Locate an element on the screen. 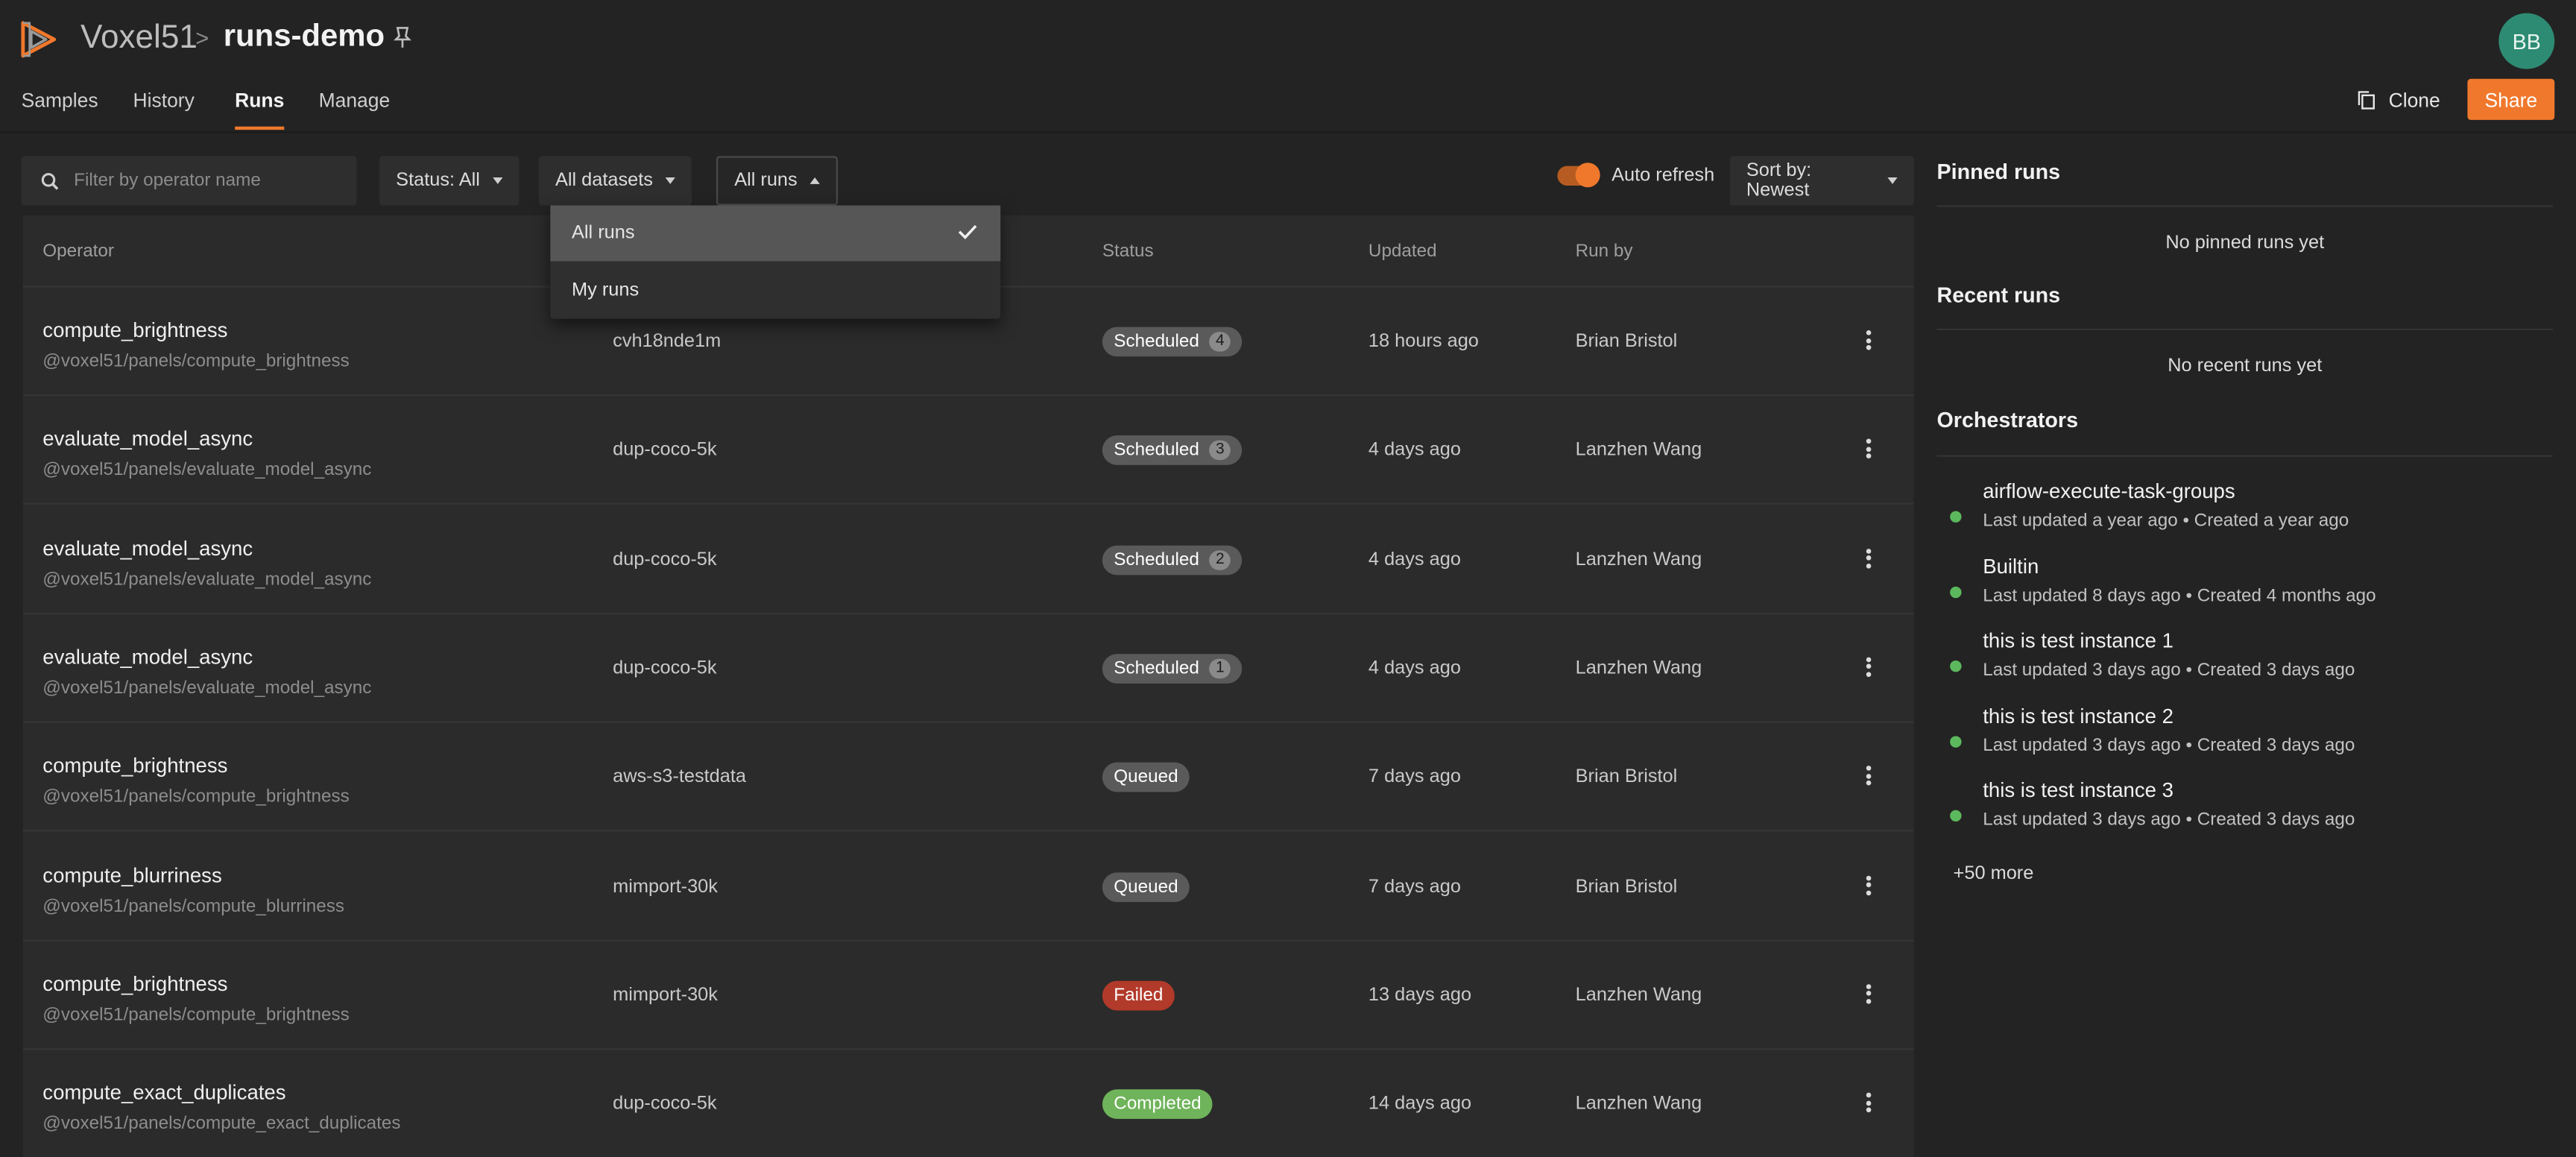  avatar-initials: BB is located at coordinates (2527, 41).